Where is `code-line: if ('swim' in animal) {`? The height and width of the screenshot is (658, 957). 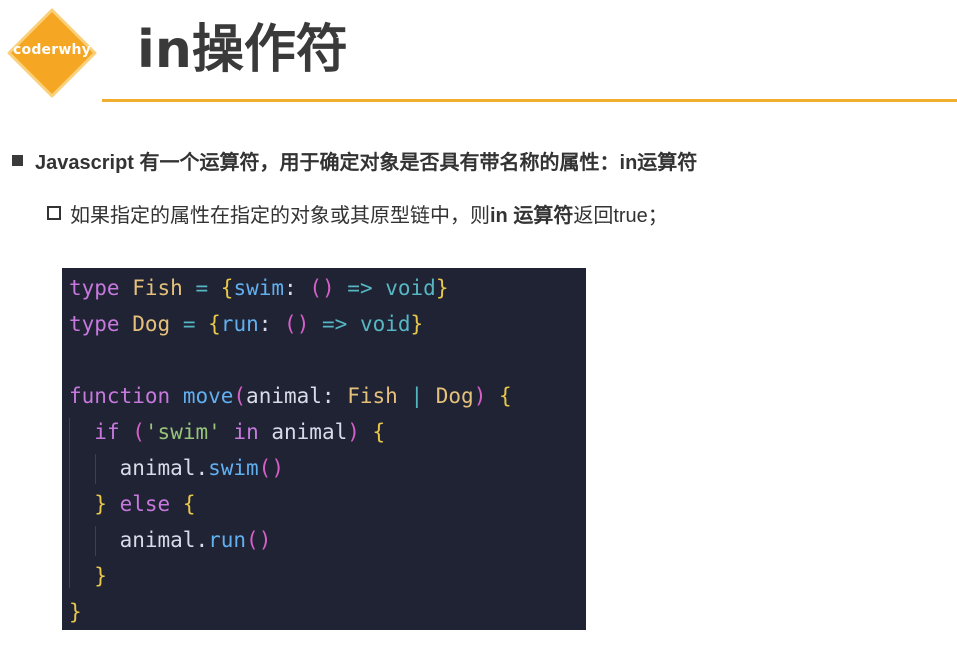
code-line: if ('swim' in animal) { is located at coordinates (240, 432).